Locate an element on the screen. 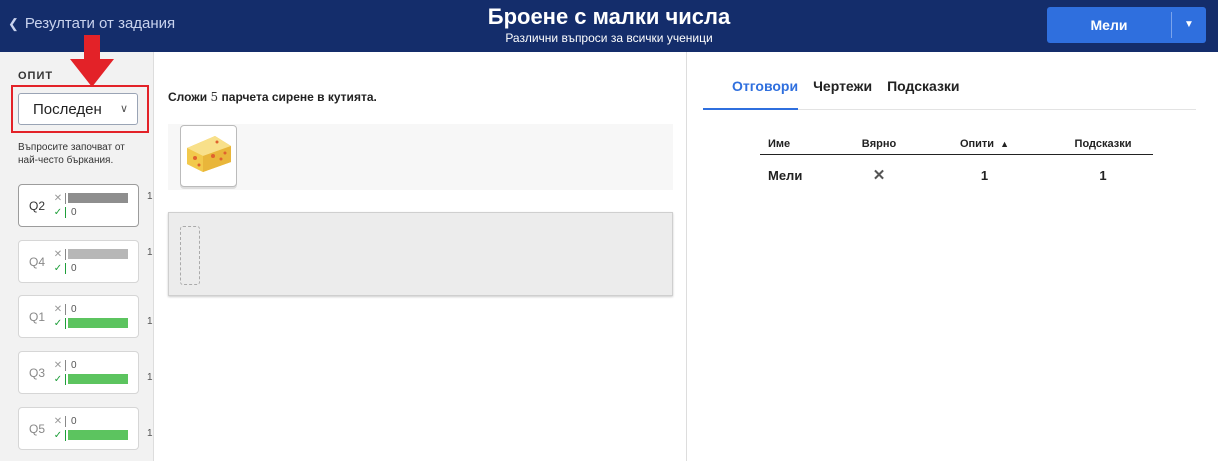 This screenshot has height=461, width=1218. page-title: Броене с малки числа is located at coordinates (609, 16).